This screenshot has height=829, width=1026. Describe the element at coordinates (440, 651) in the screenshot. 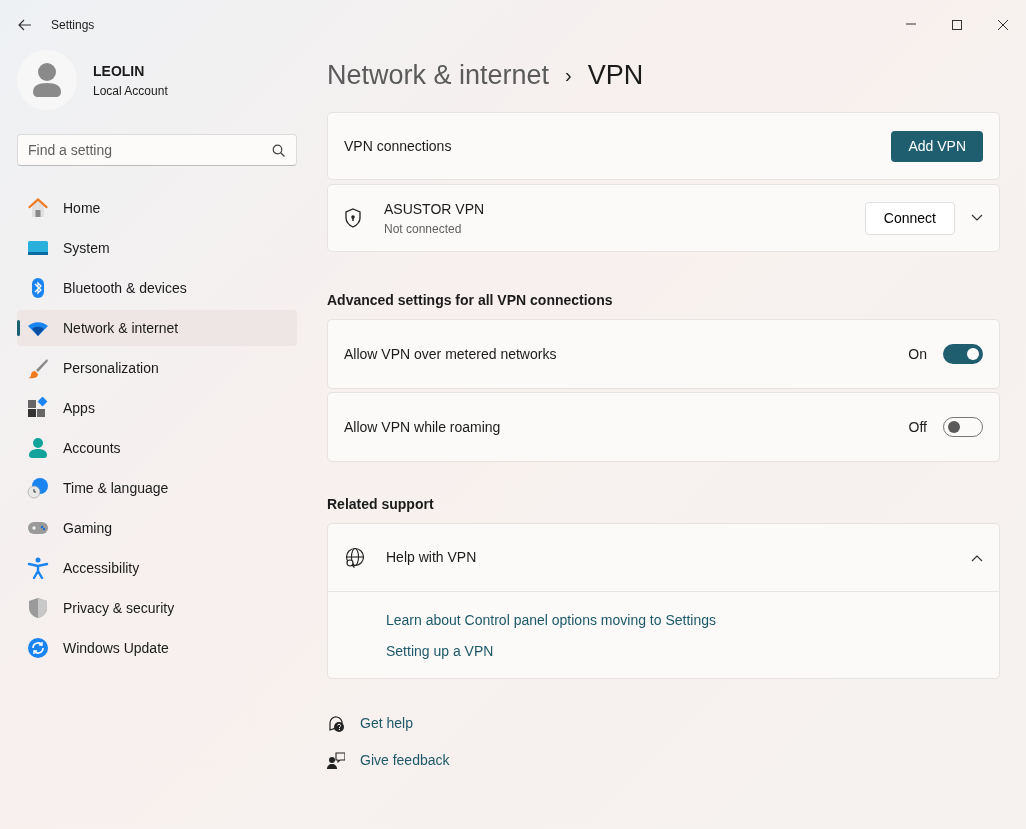

I see `help-link: Setting up a VPN` at that location.